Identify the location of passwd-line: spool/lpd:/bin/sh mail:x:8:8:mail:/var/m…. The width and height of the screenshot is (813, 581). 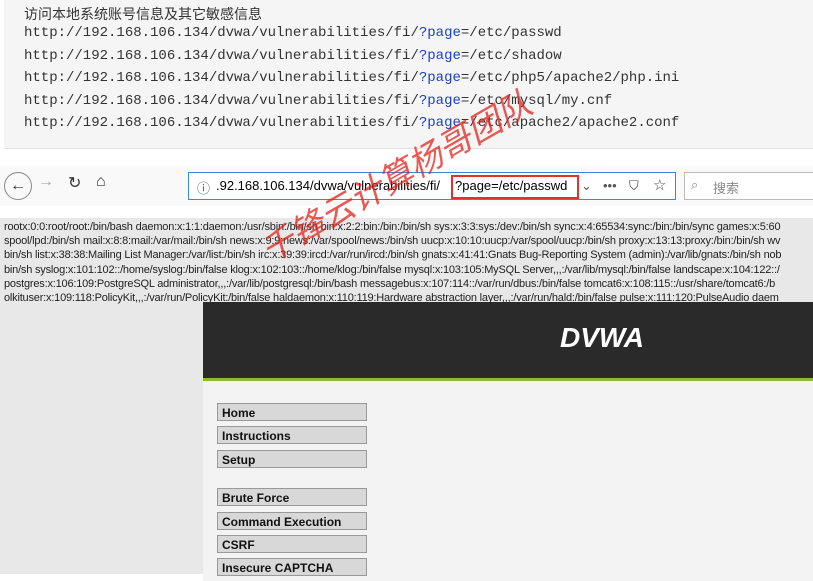
(392, 241).